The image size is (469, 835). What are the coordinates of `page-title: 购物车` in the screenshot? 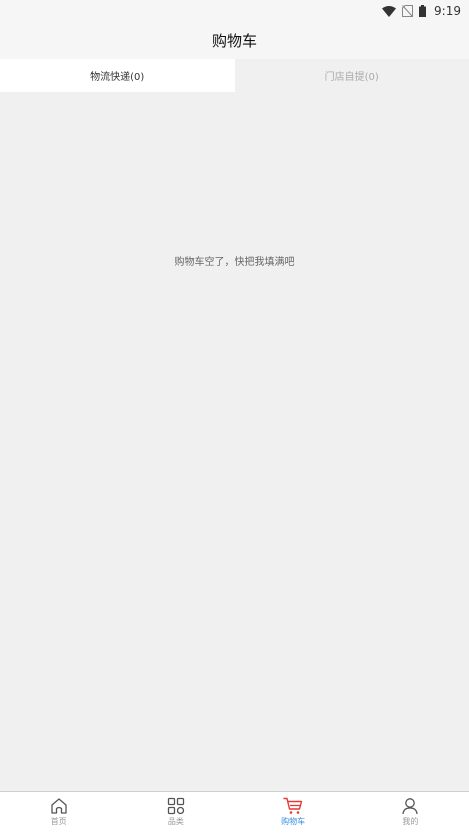 It's located at (234, 41).